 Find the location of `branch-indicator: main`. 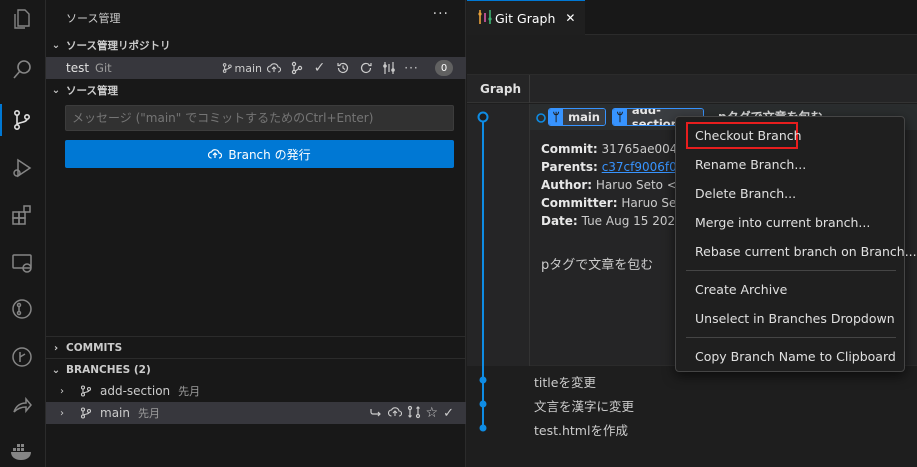

branch-indicator: main is located at coordinates (242, 68).